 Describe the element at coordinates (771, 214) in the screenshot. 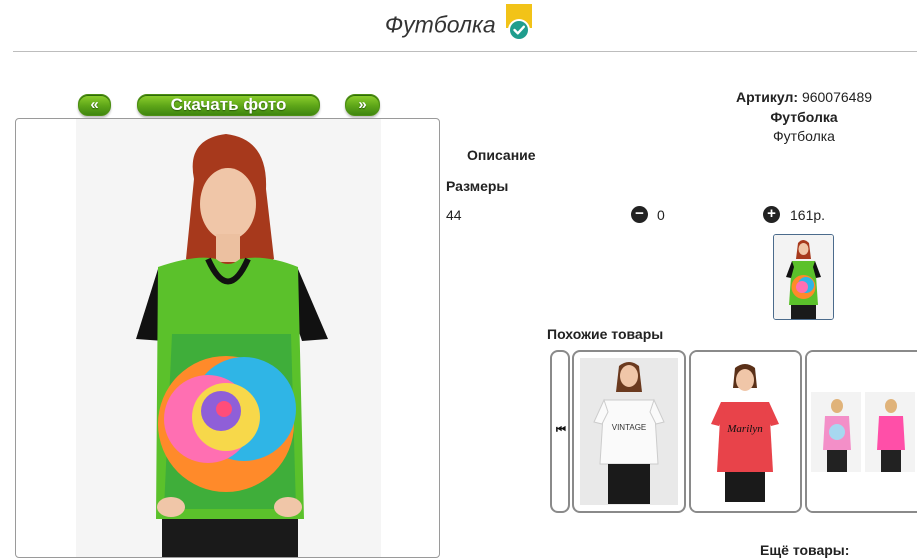

I see `plus-icon: +` at that location.